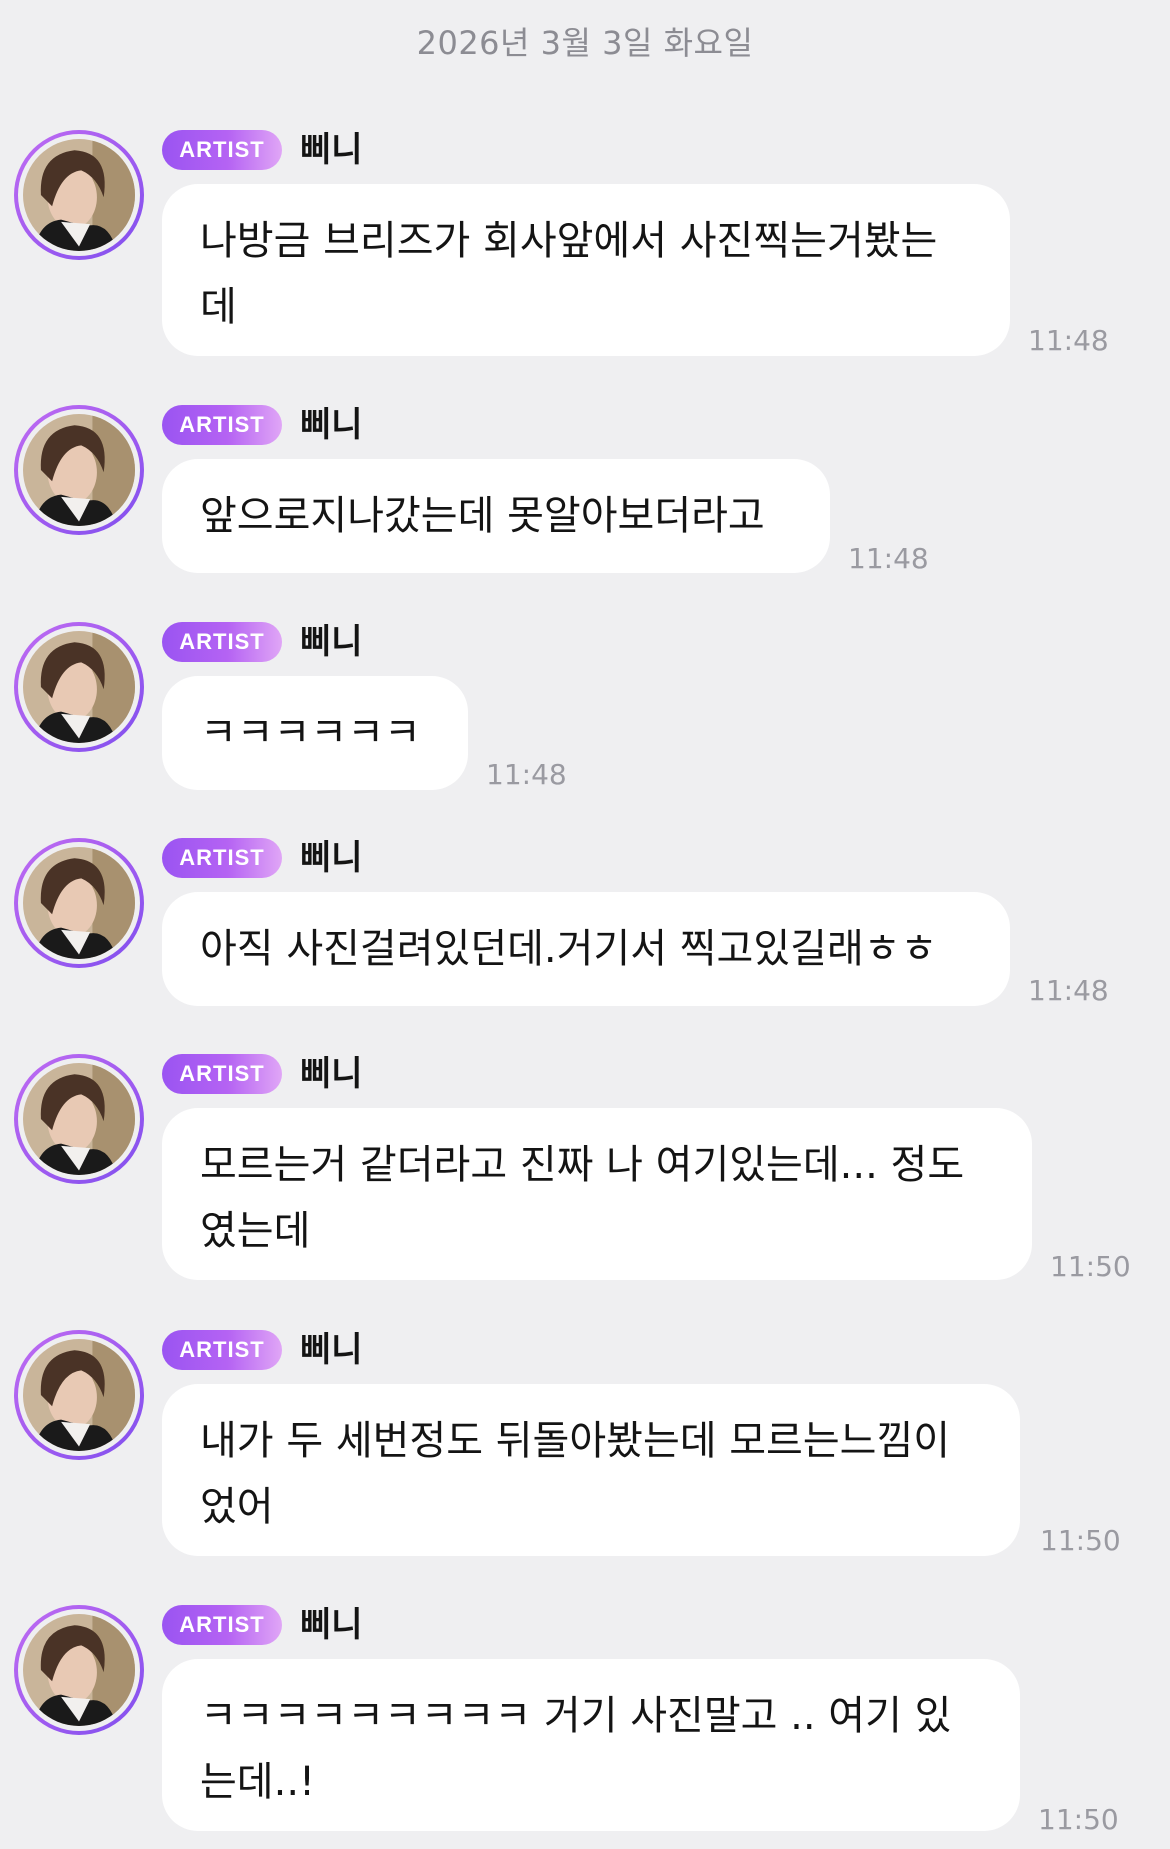 Image resolution: width=1170 pixels, height=1849 pixels. I want to click on message-bubble: 모르는거 같더라고 진짜 나 여기있는데... 정도였는데, so click(597, 1194).